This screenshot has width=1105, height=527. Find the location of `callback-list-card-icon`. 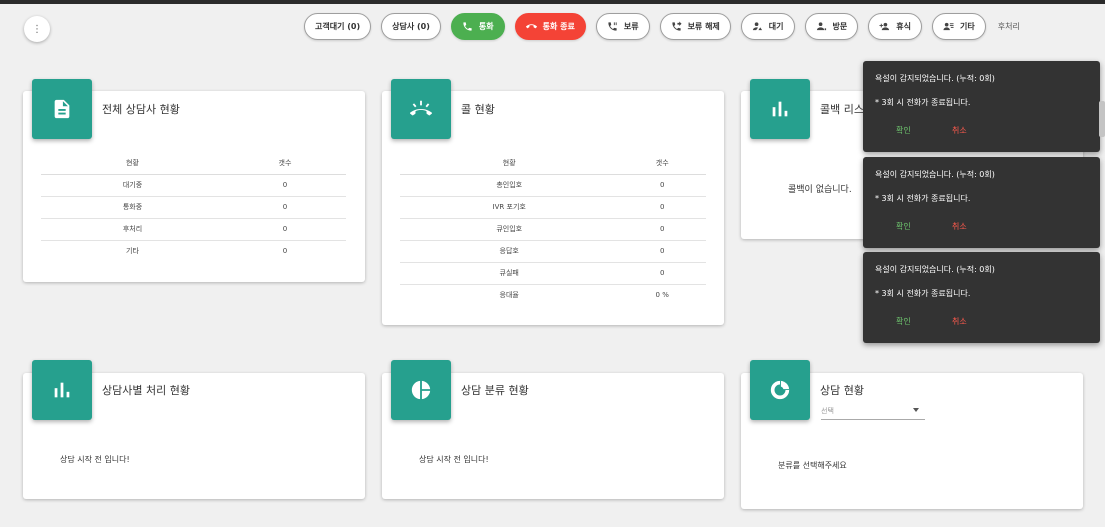

callback-list-card-icon is located at coordinates (780, 109).